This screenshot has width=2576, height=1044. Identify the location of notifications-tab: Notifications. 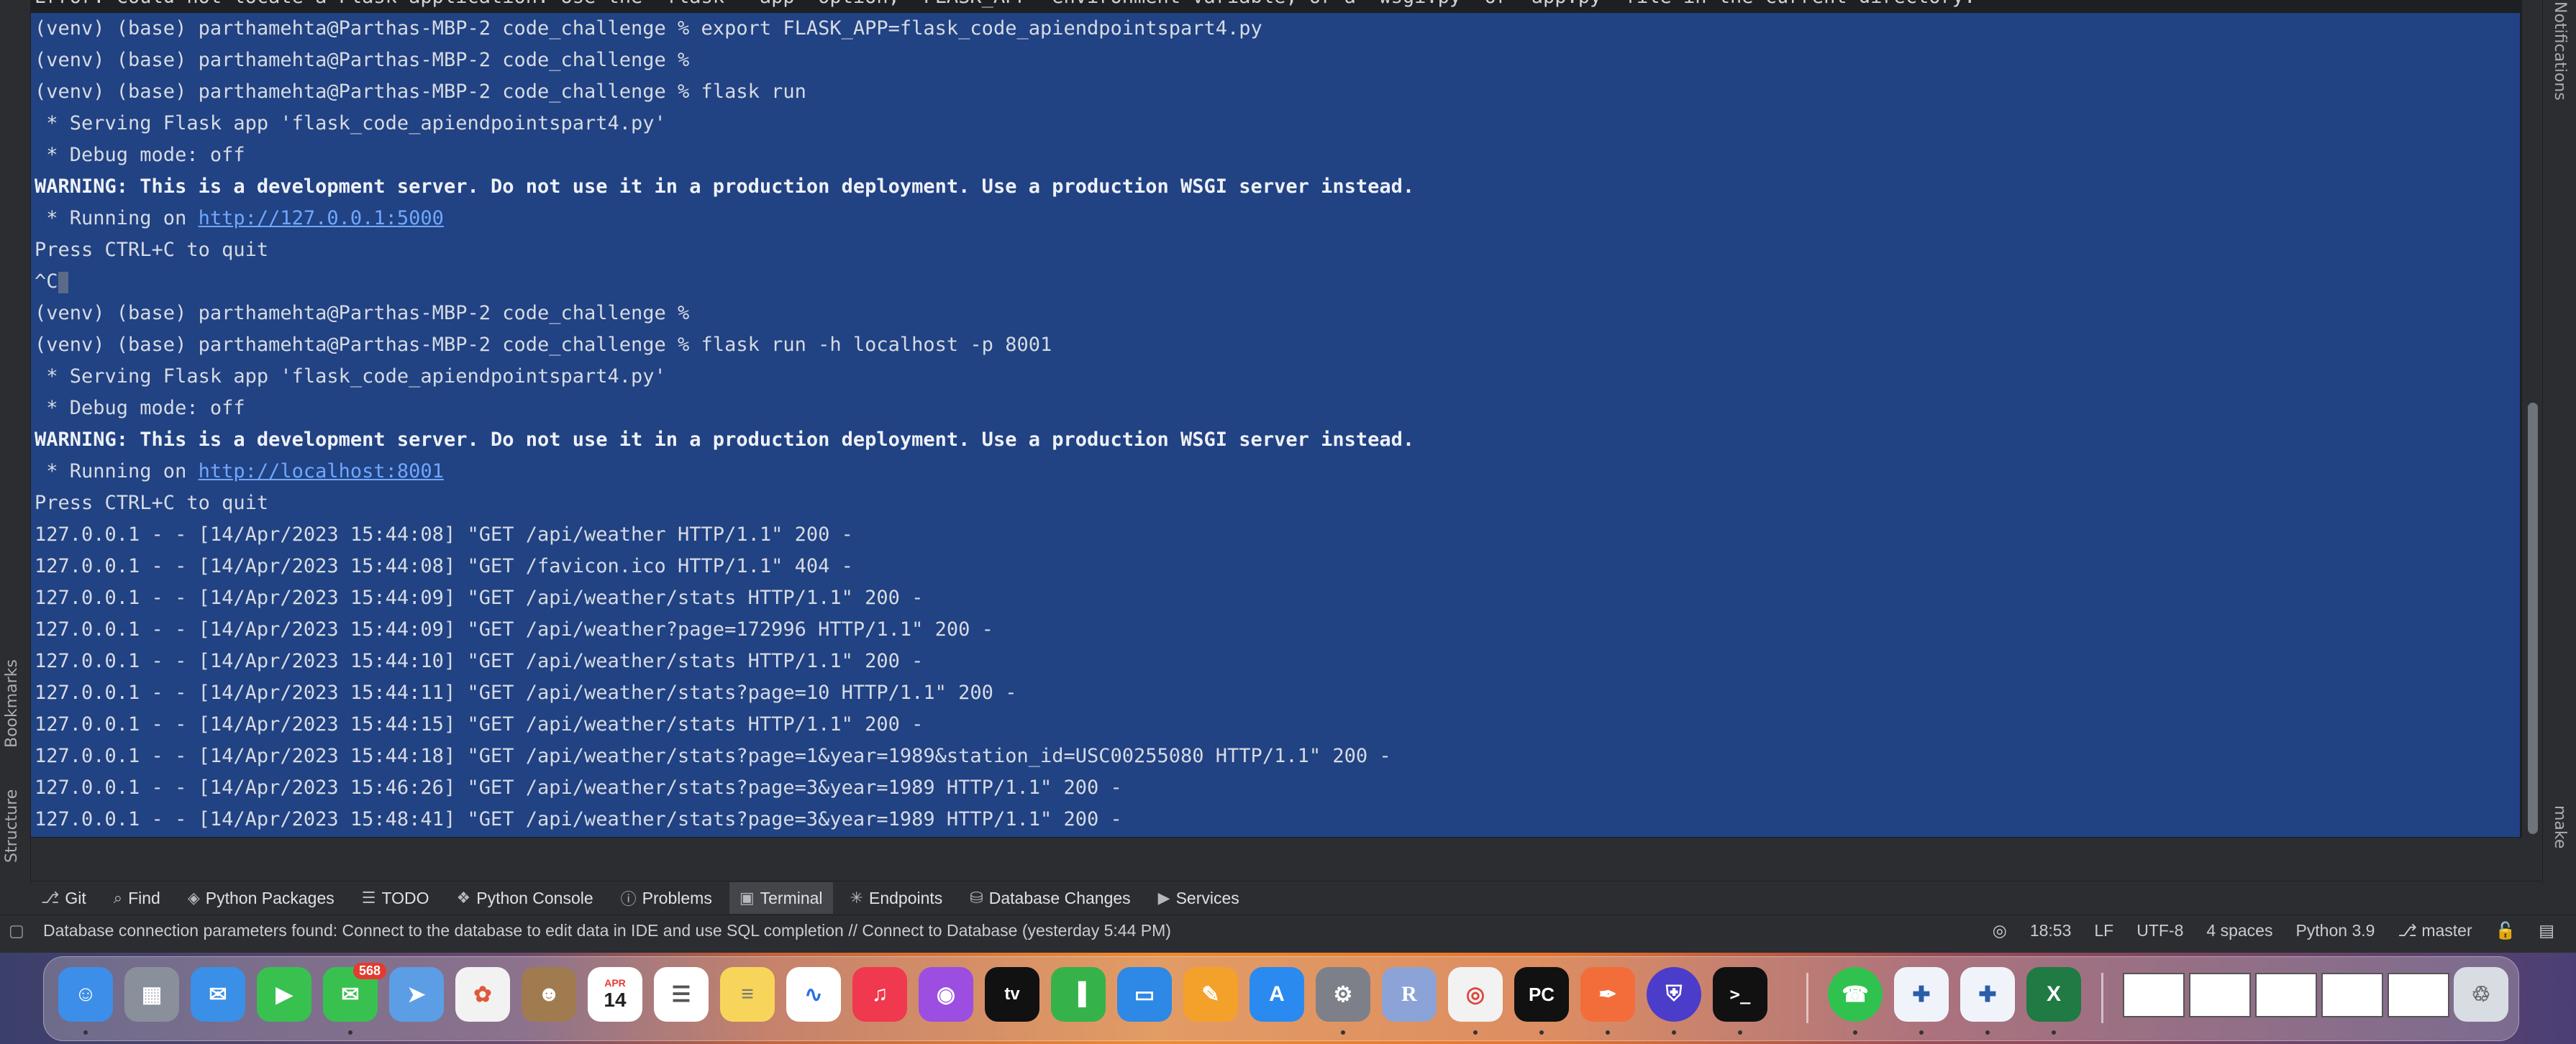
(2560, 51).